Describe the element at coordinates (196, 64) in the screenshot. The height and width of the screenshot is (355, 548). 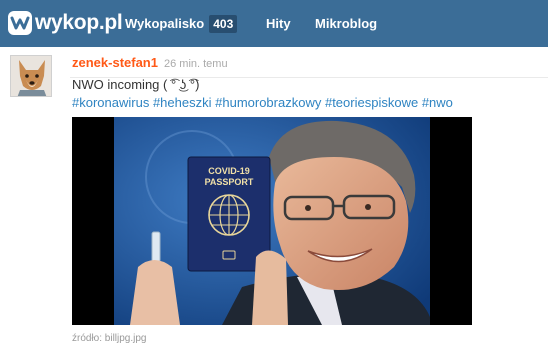
I see `entry-time: 26 min. temu` at that location.